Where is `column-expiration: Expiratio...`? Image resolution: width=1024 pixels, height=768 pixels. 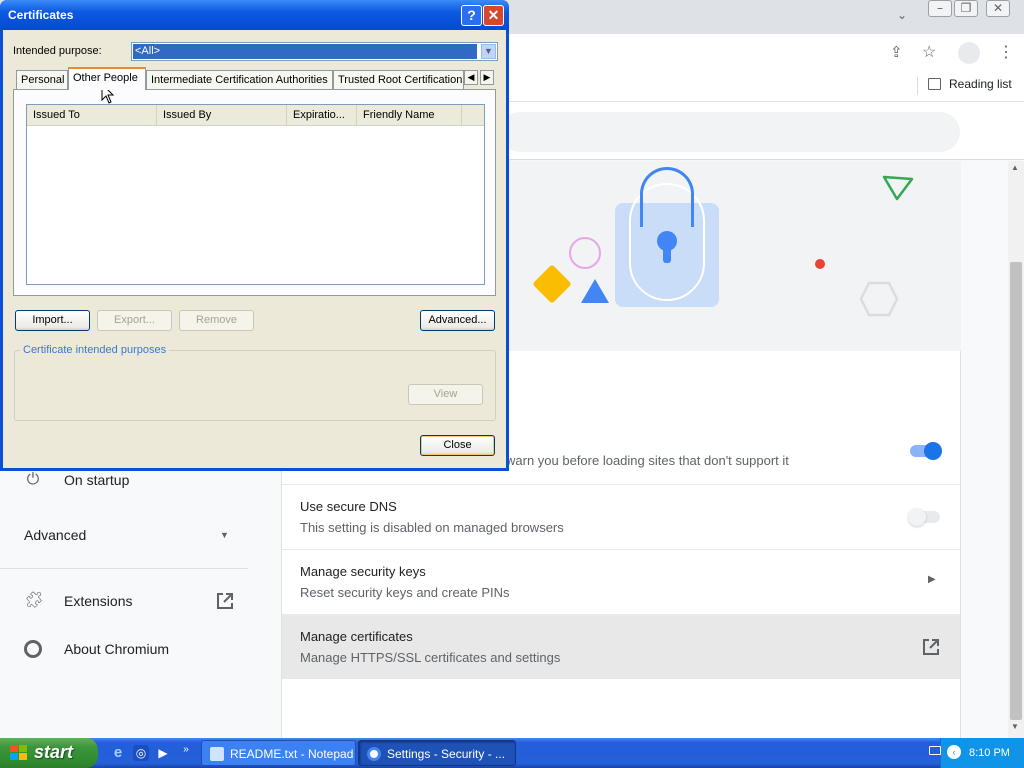 column-expiration: Expiratio... is located at coordinates (322, 115).